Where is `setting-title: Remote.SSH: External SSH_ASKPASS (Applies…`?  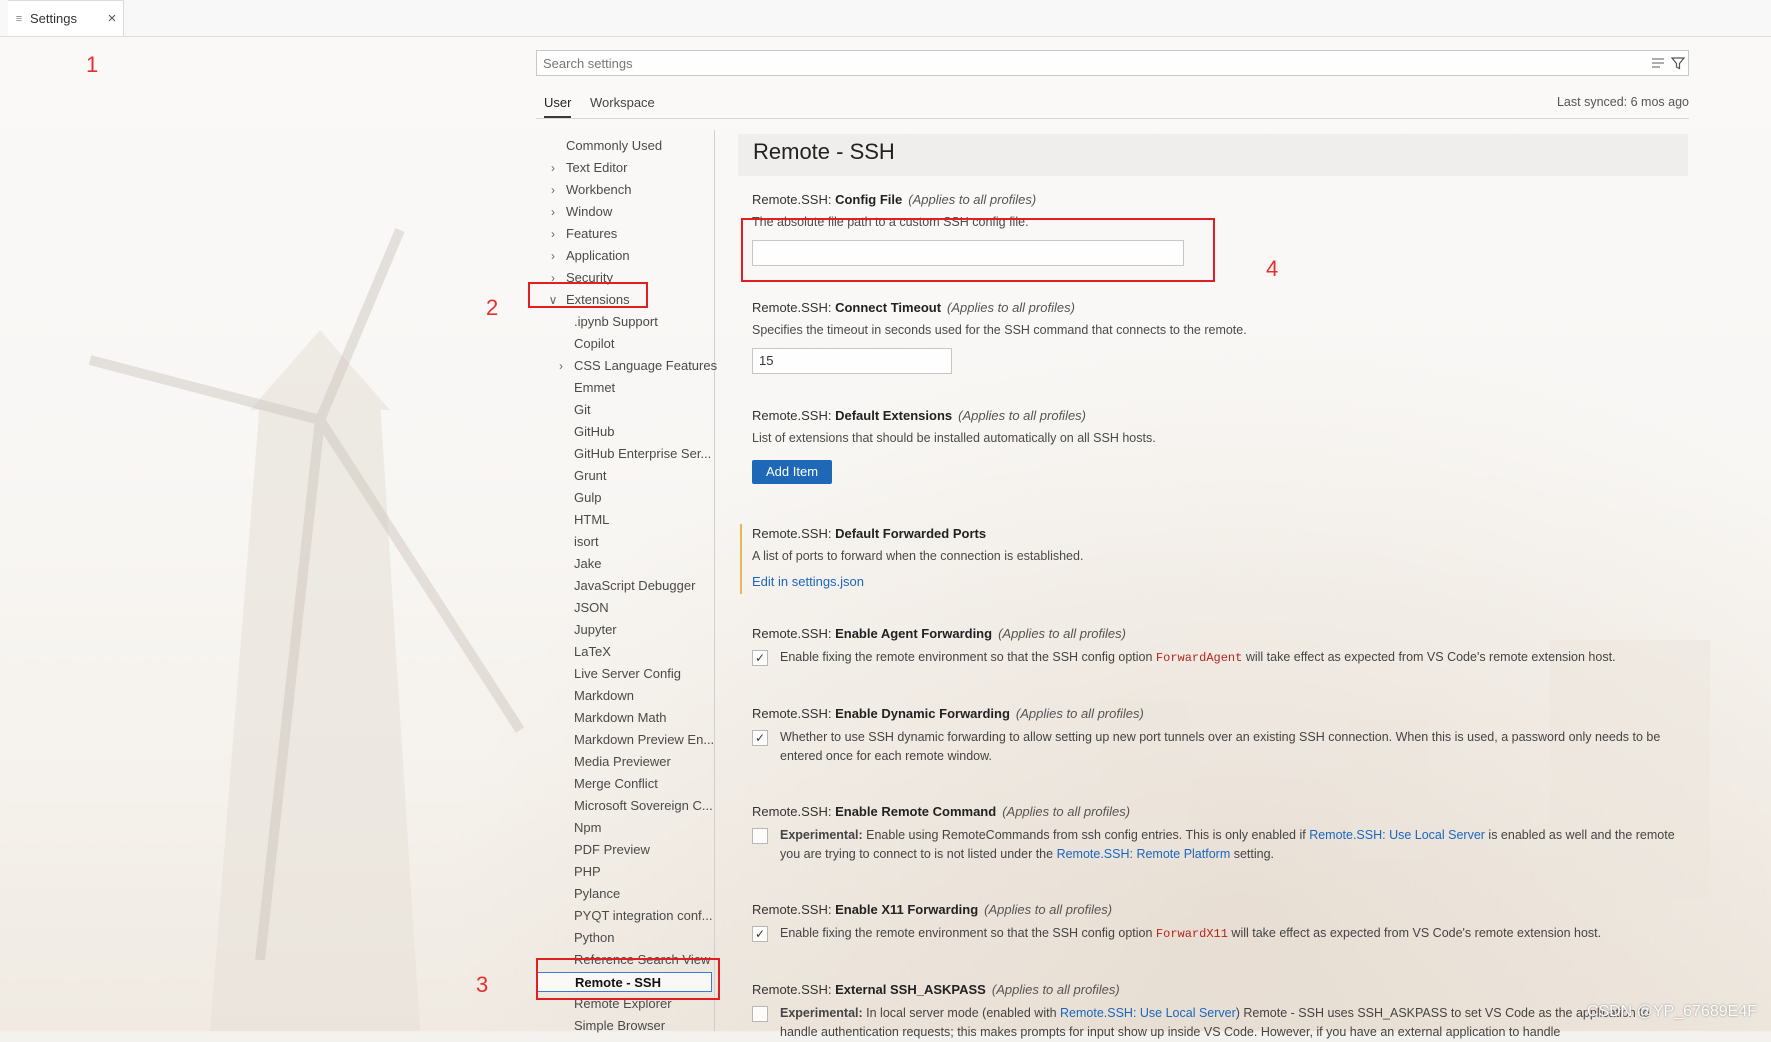 setting-title: Remote.SSH: External SSH_ASKPASS (Applies… is located at coordinates (936, 989).